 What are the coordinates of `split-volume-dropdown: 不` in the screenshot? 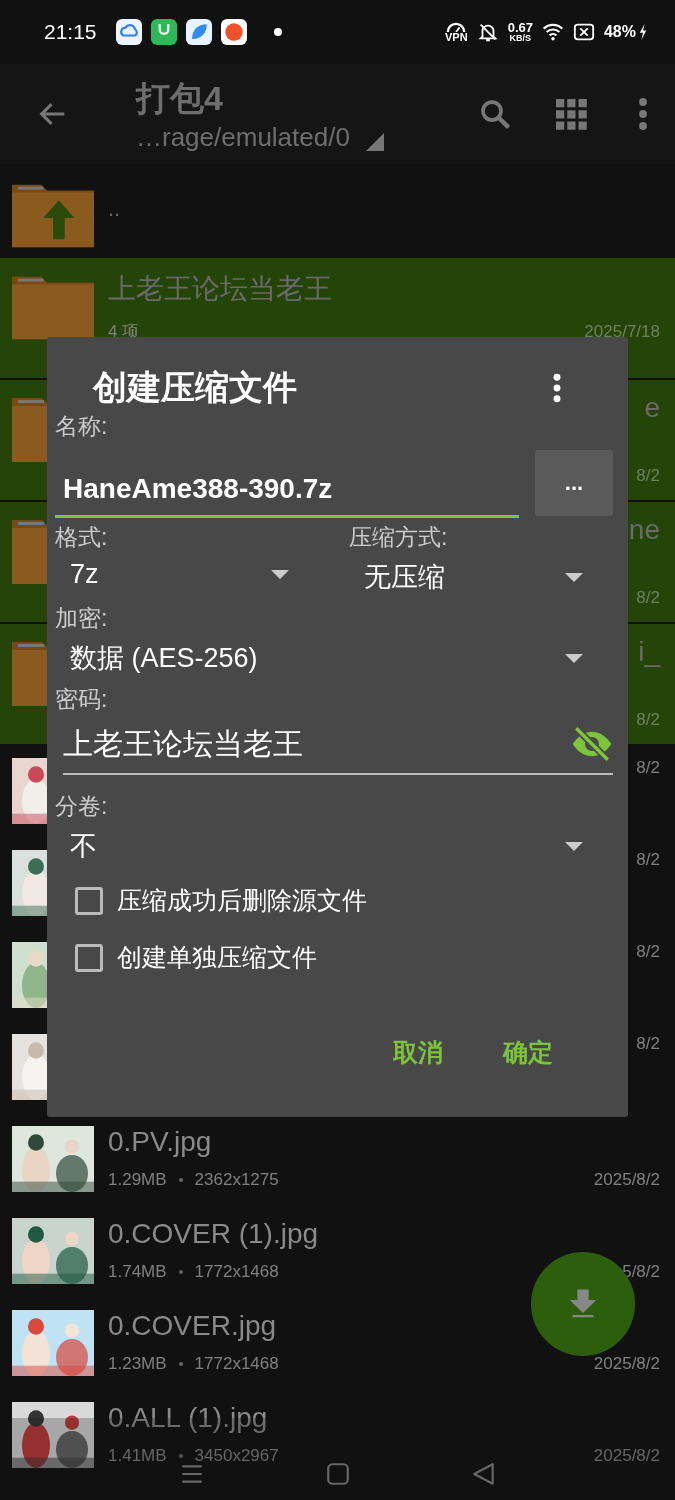 It's located at (334, 847).